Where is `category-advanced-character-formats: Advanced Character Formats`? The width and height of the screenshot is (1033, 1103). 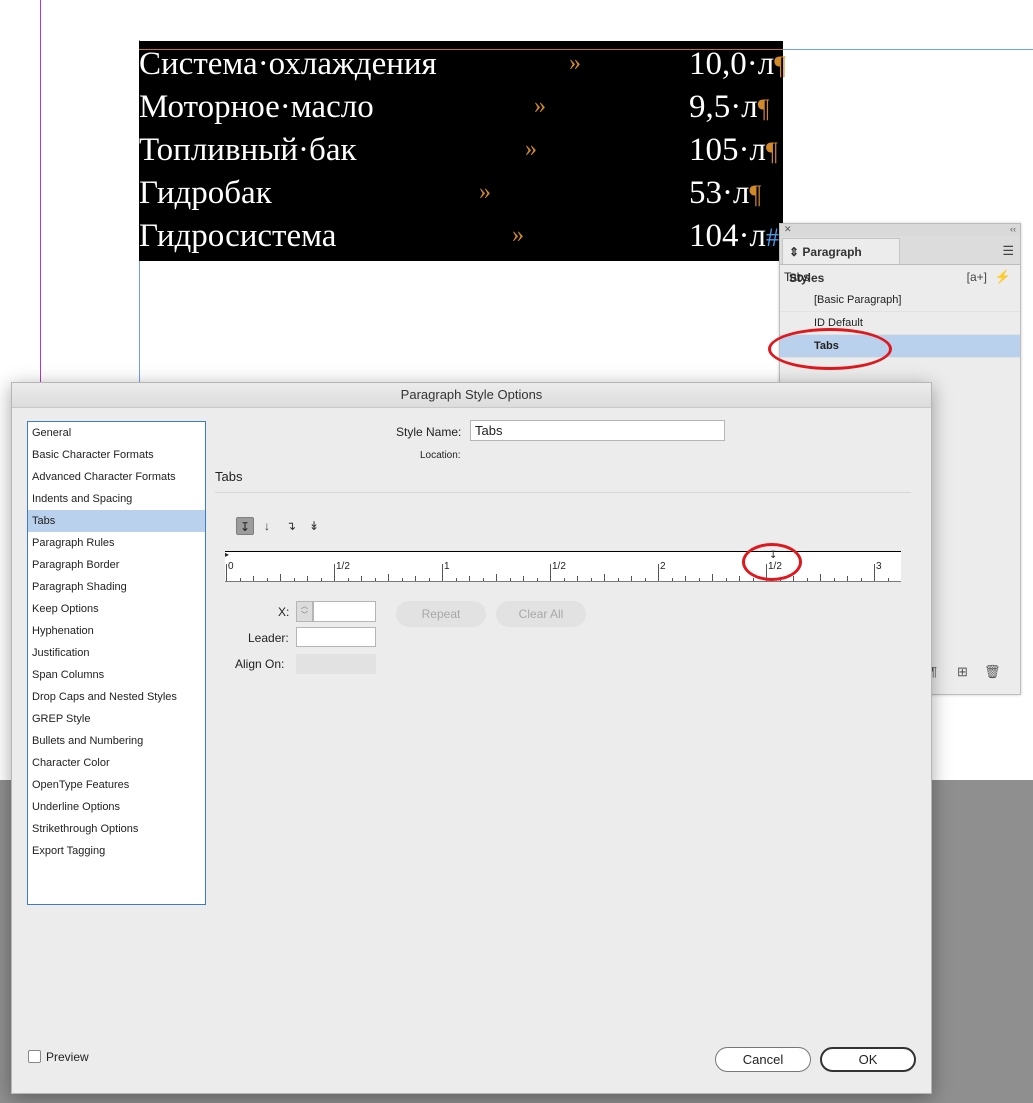 category-advanced-character-formats: Advanced Character Formats is located at coordinates (116, 477).